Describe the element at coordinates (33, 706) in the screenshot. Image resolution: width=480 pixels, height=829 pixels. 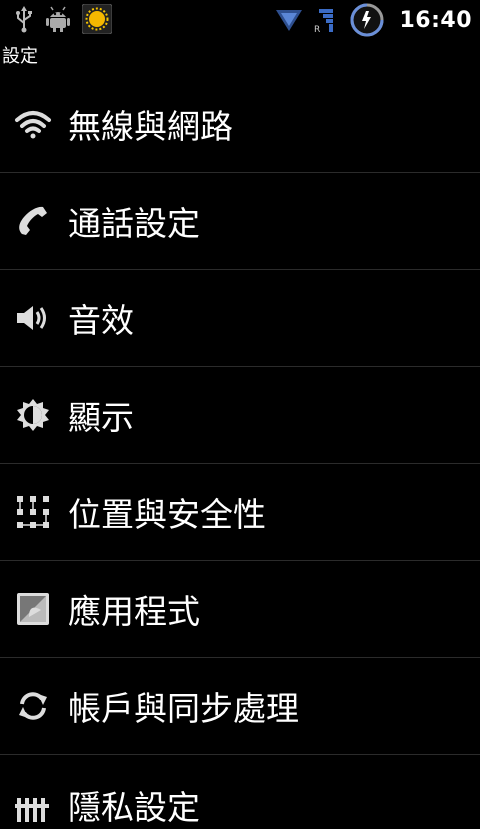
I see `sync-icon` at that location.